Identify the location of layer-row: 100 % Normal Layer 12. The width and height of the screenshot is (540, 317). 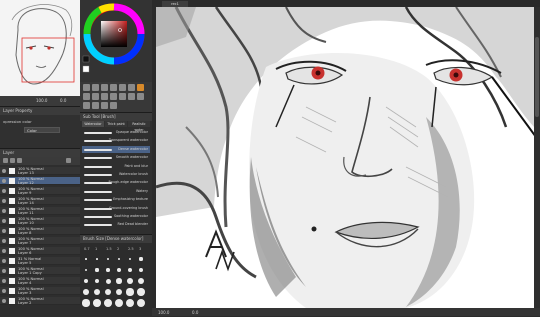
(40, 181).